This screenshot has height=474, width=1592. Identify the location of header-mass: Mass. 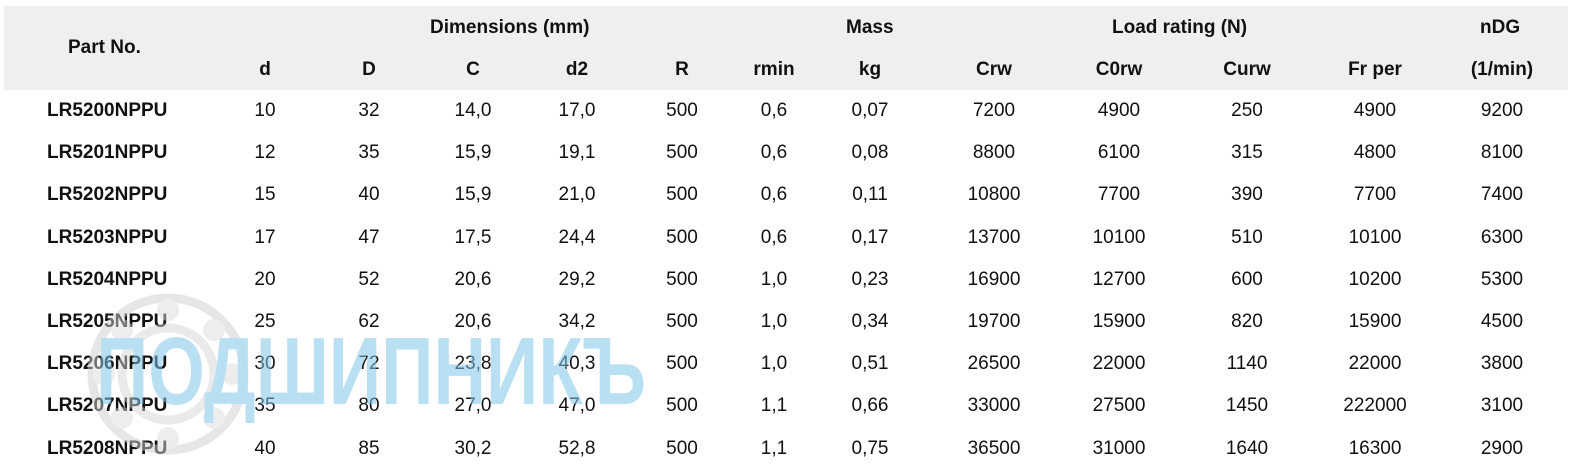
(870, 27).